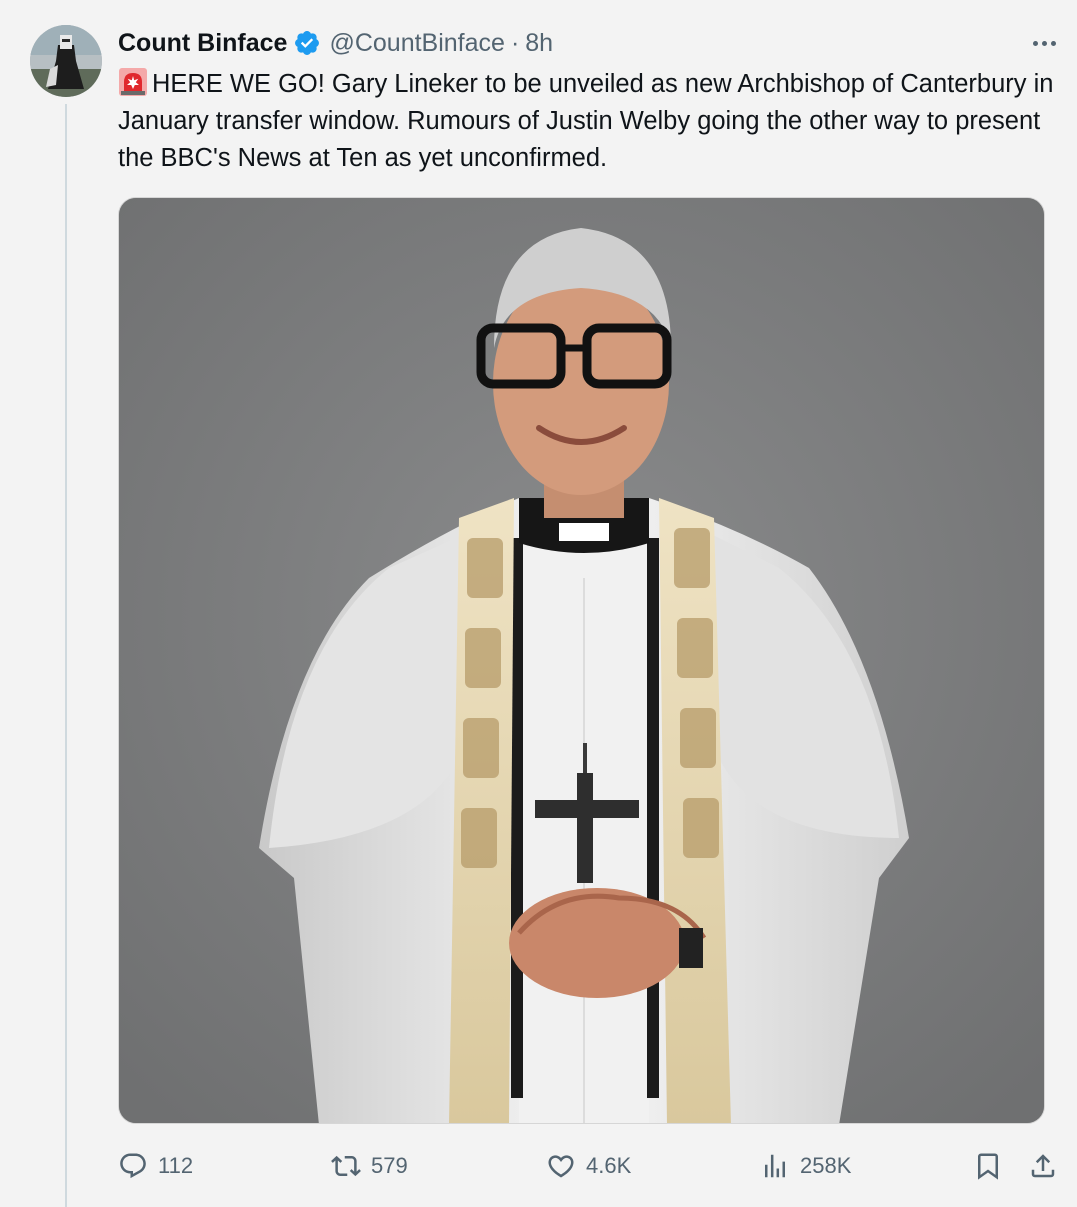 The image size is (1077, 1207). Describe the element at coordinates (66, 655) in the screenshot. I see `thread-line` at that location.